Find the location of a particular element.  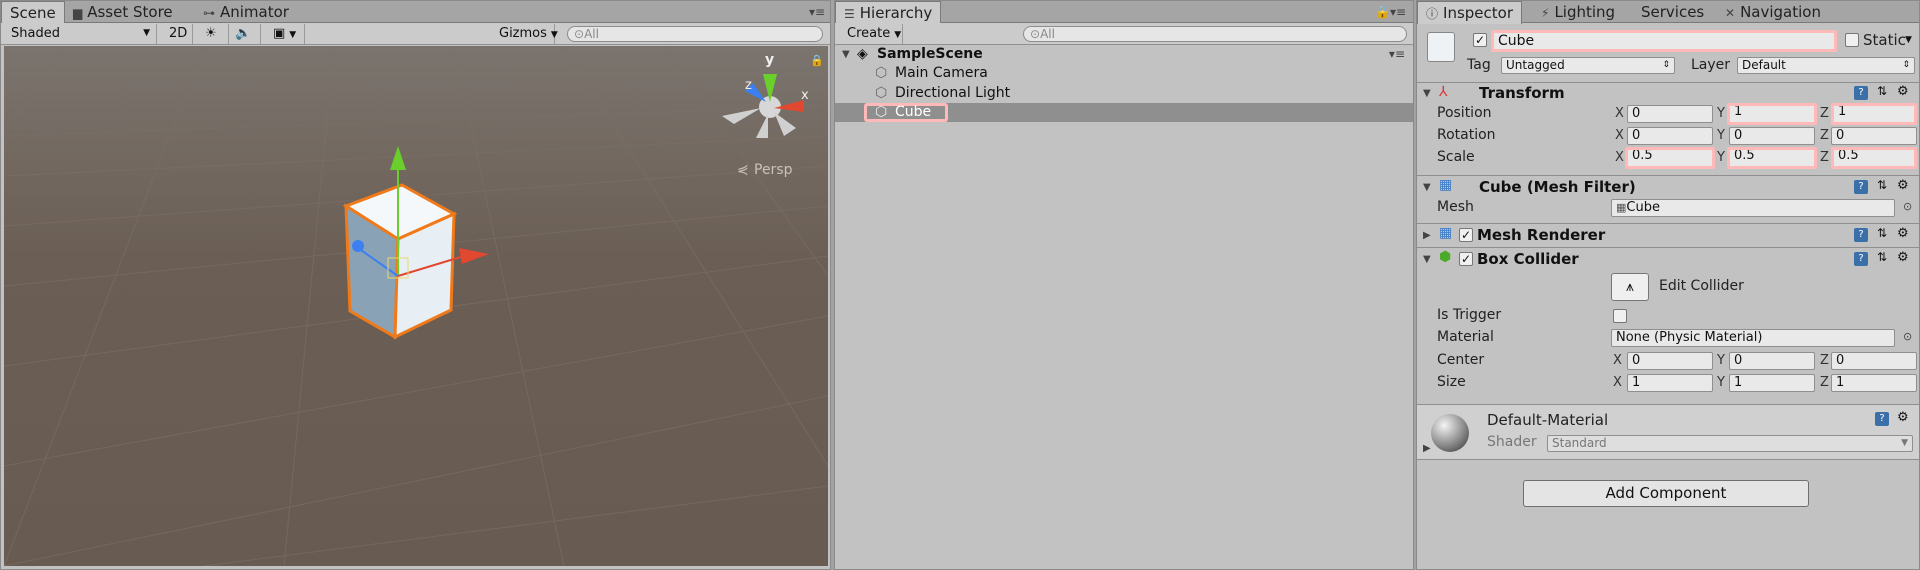

mesh-field: ▦Cube is located at coordinates (1753, 208).